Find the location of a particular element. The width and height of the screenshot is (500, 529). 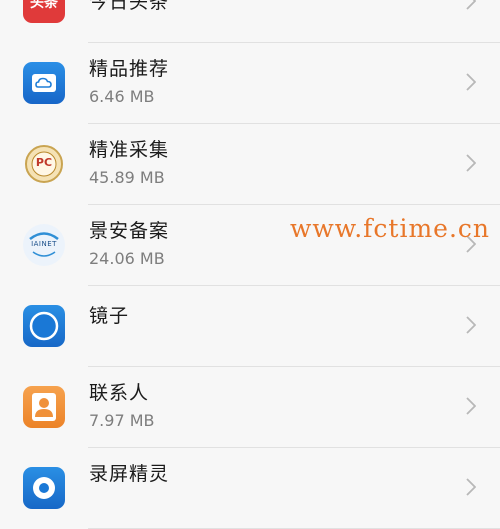

app-size: 7.97 MB is located at coordinates (122, 420).